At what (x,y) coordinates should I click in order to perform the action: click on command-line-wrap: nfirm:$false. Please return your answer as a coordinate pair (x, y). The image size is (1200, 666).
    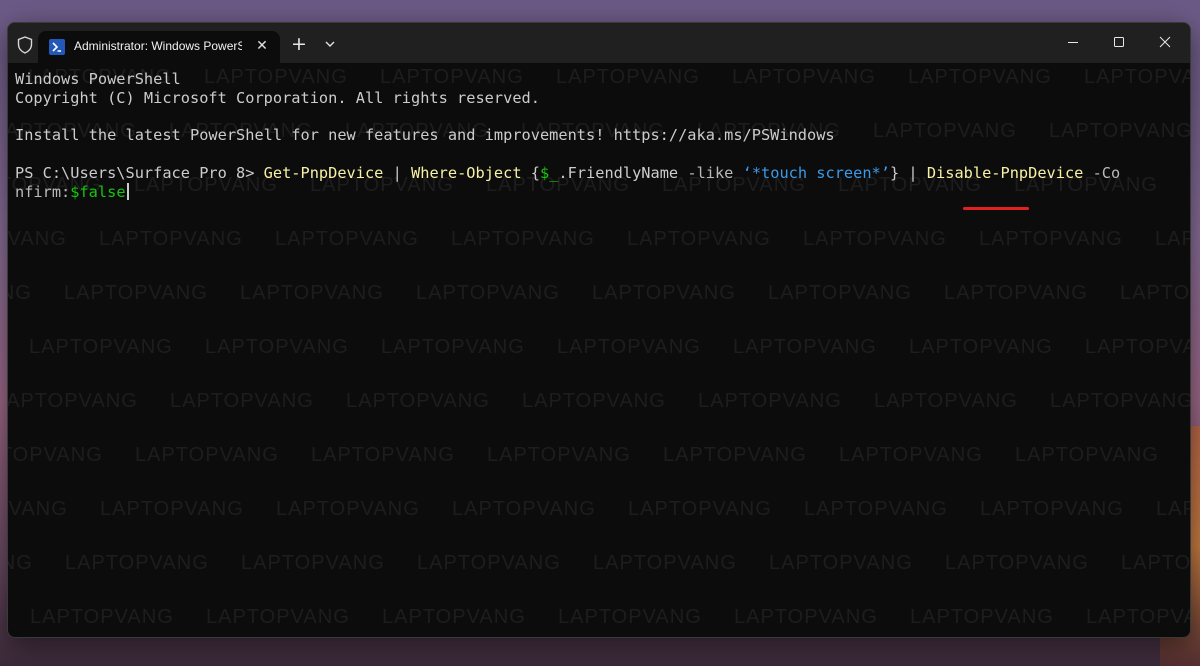
    Looking at the image, I should click on (72, 192).